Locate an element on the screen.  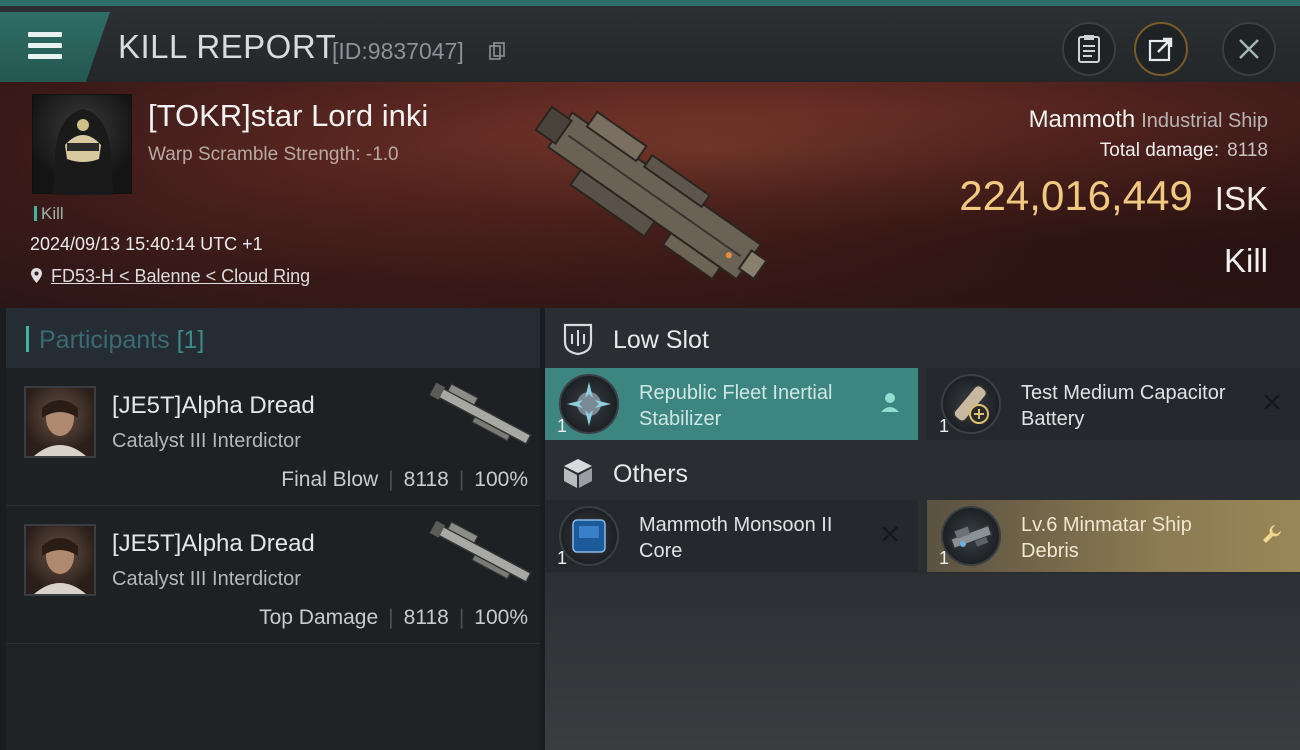
module-name: Test Medium Capacitor Battery is located at coordinates (1123, 406).